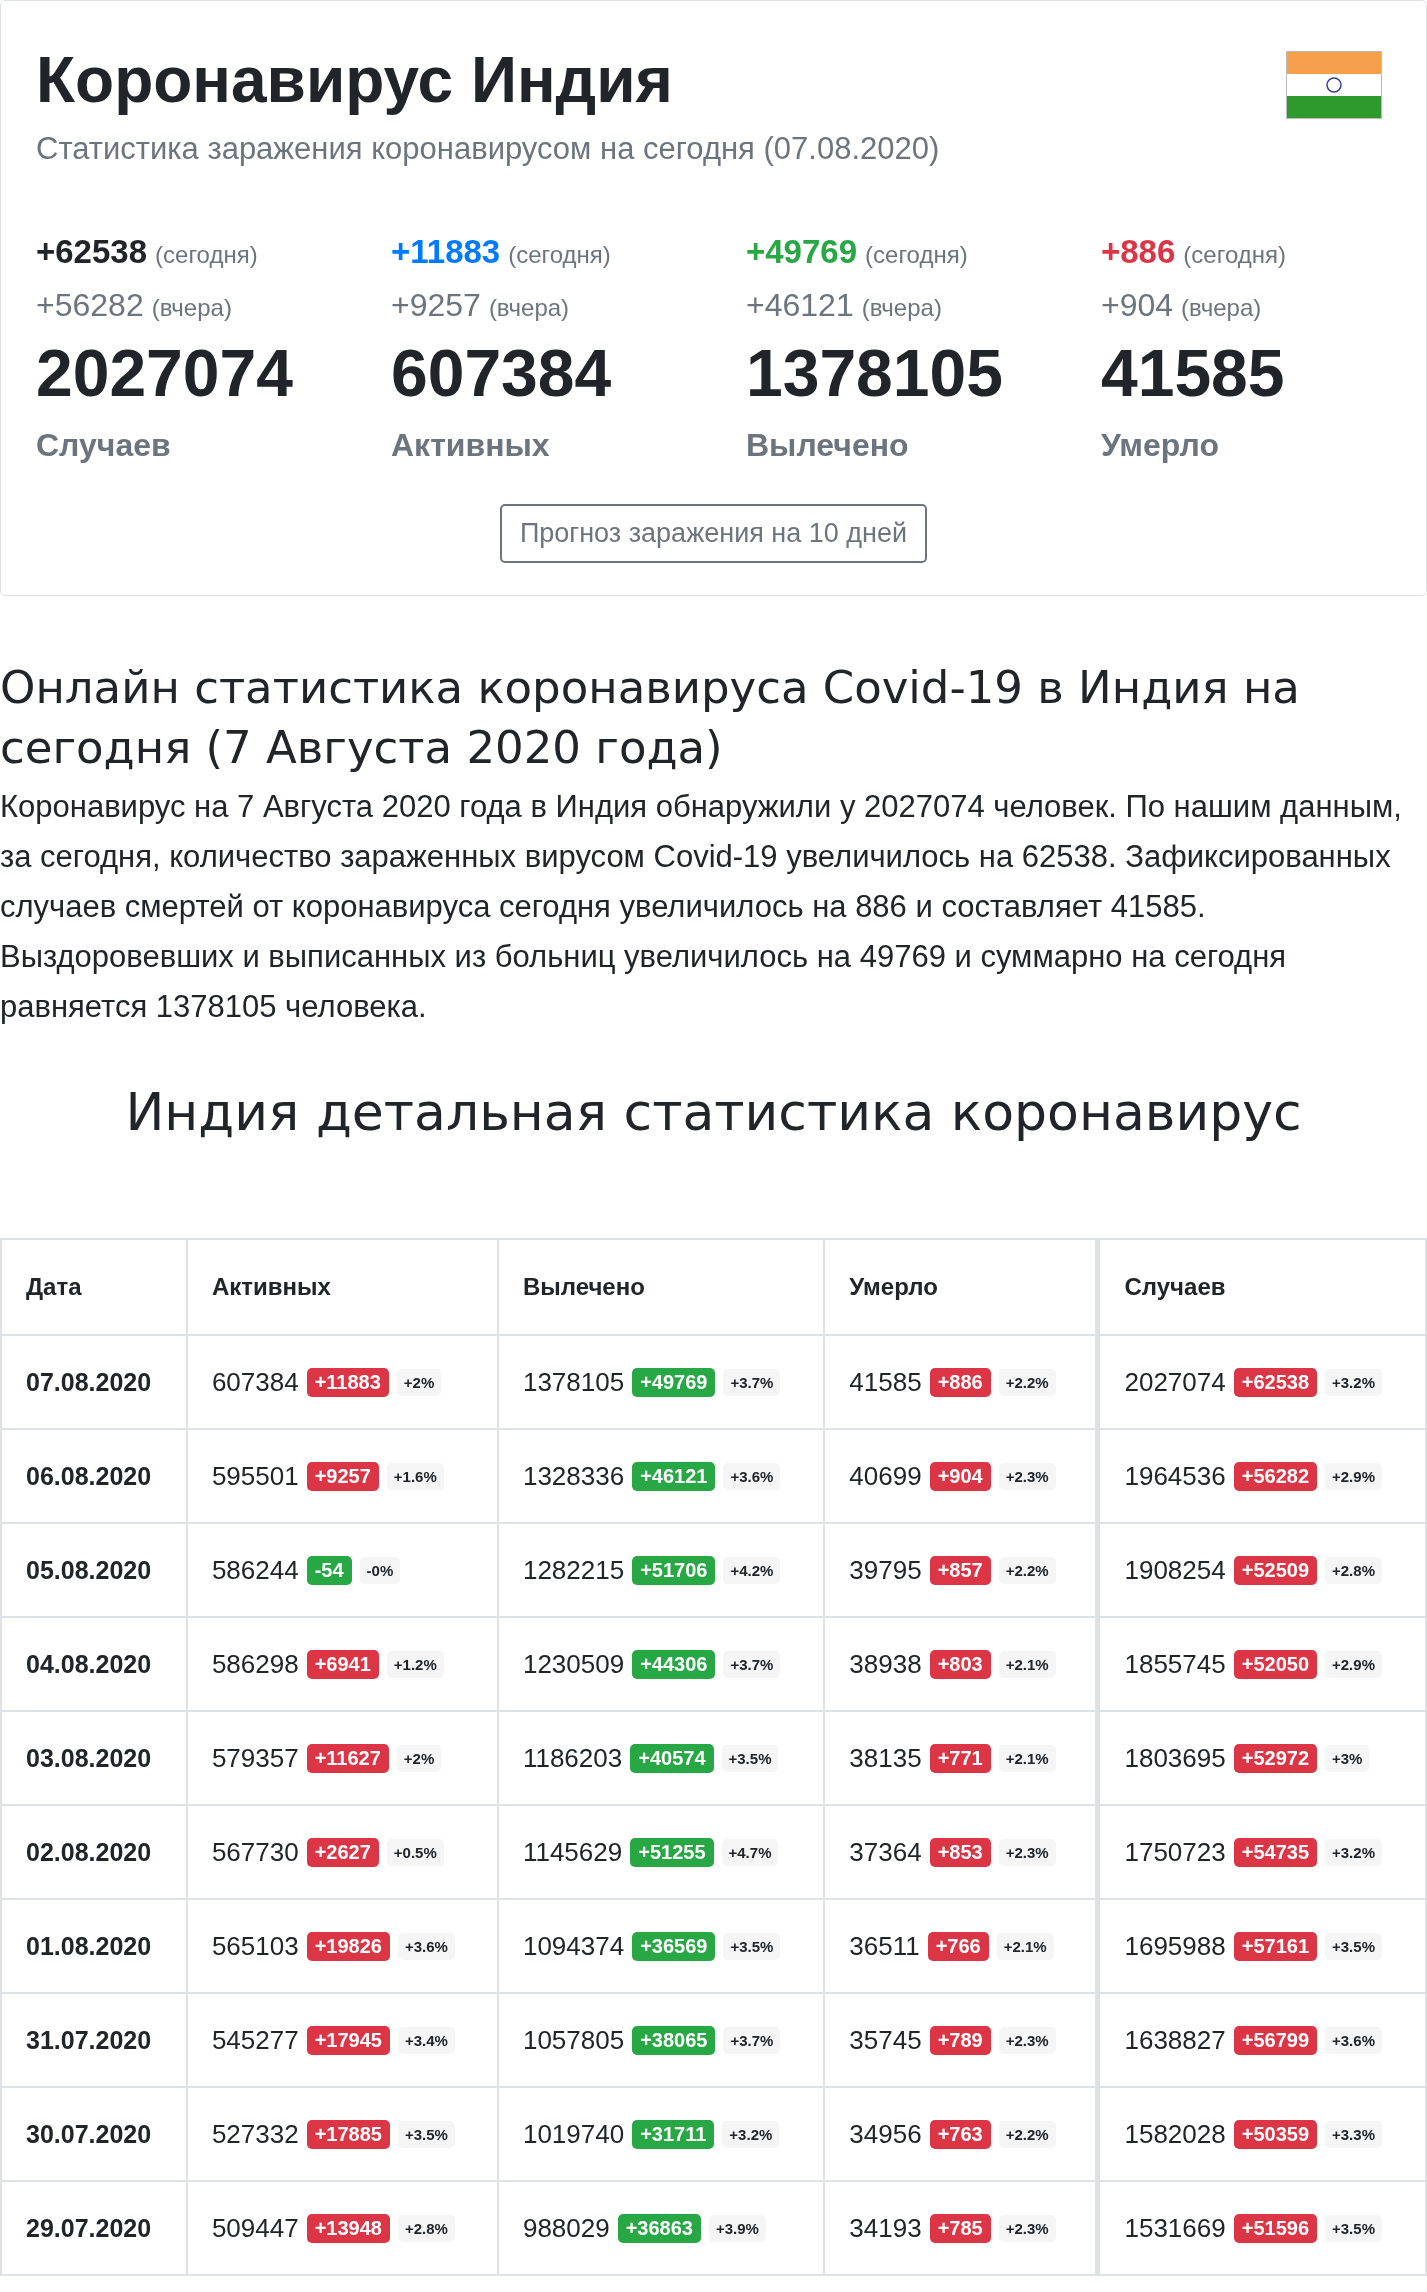 The height and width of the screenshot is (2292, 1427). I want to click on value-text: 545277, so click(255, 2040).